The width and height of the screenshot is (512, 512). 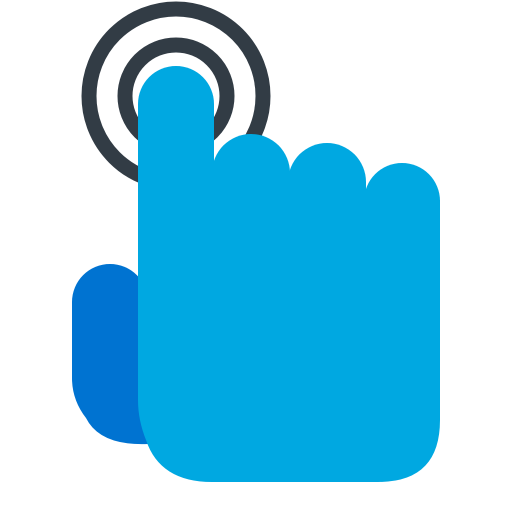 I want to click on thumb-icon, so click(x=110, y=354).